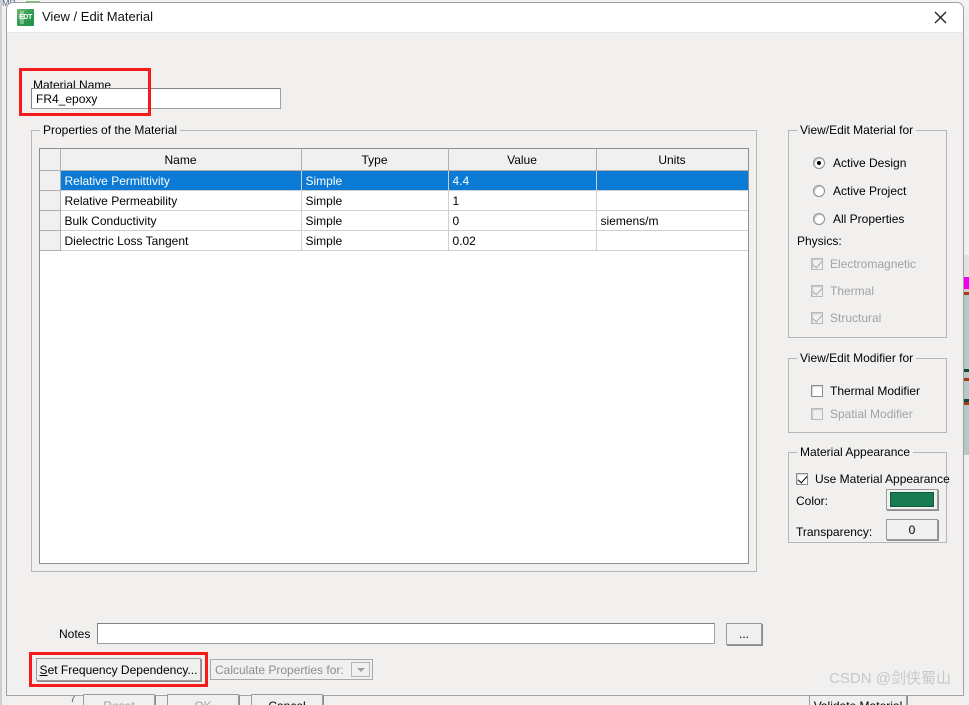 The image size is (969, 705). Describe the element at coordinates (912, 529) in the screenshot. I see `transparency-button: 0` at that location.